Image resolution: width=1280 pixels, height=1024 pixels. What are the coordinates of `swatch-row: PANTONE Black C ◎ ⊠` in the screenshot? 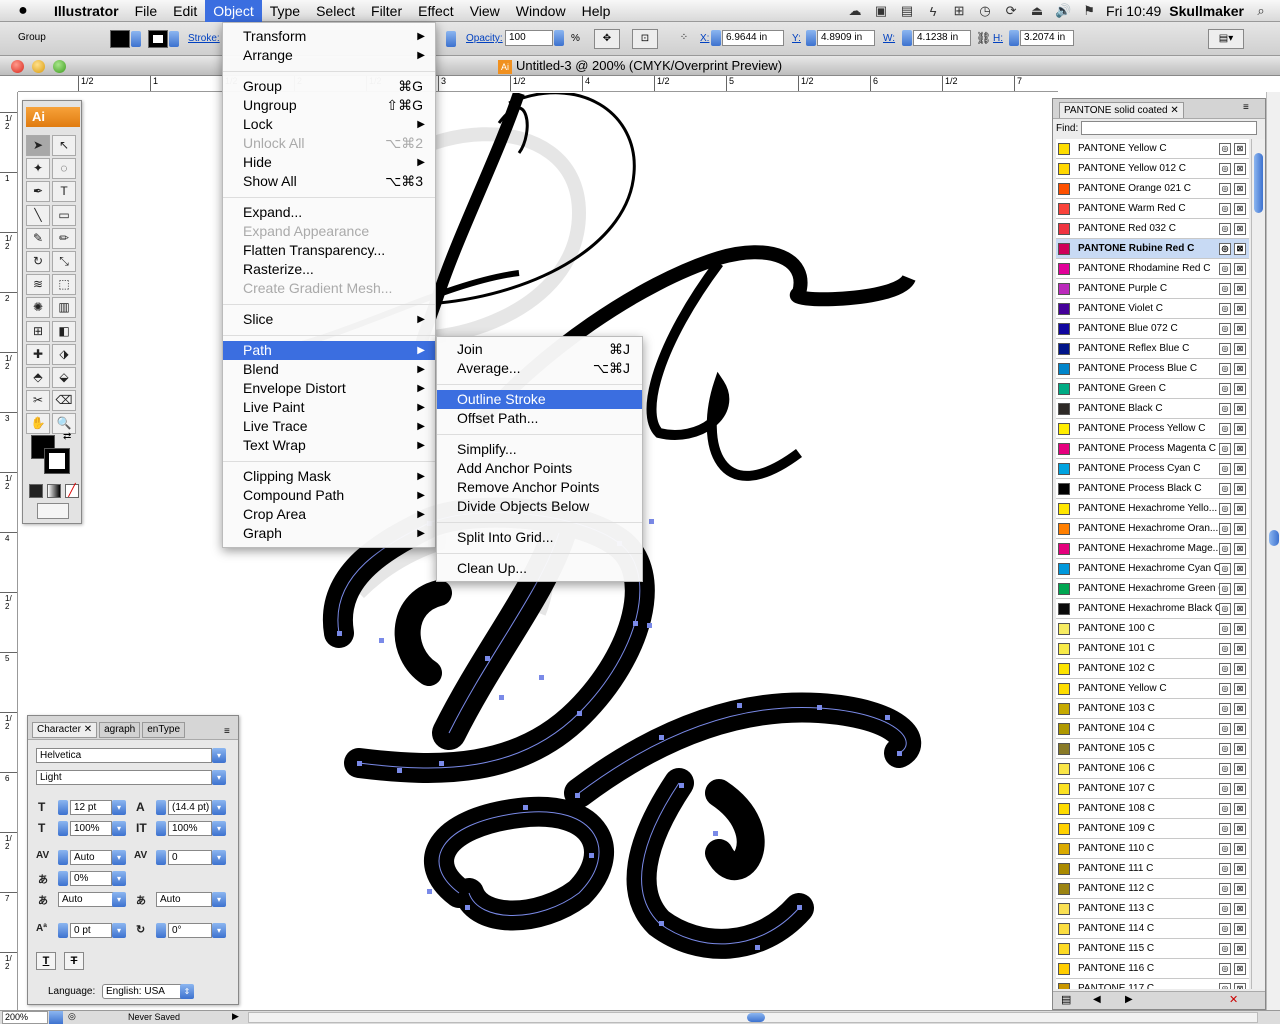 It's located at (1152, 409).